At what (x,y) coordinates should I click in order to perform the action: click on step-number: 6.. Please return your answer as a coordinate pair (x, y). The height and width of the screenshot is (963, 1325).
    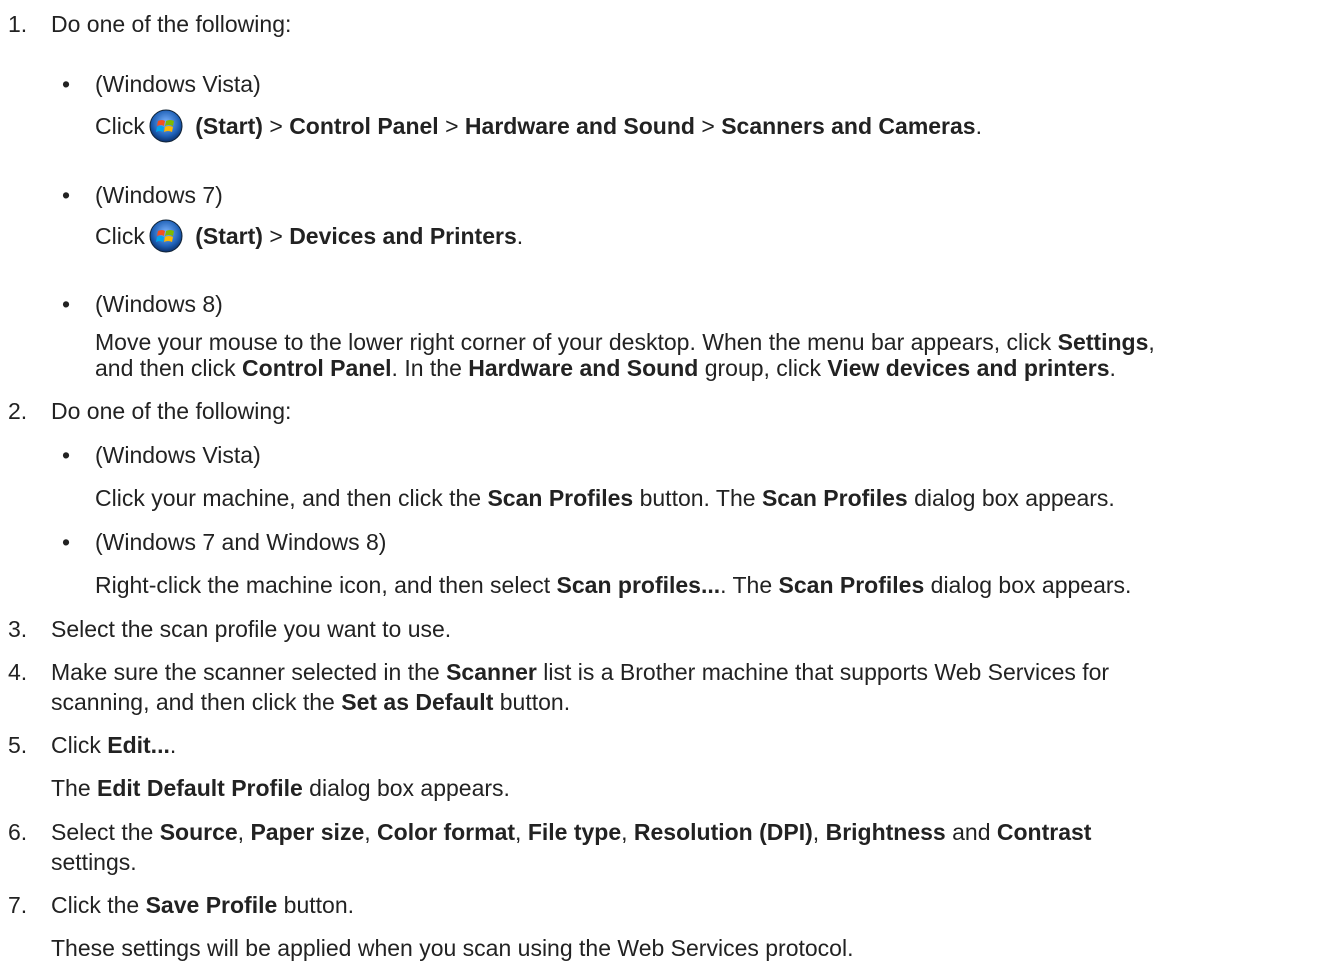
    Looking at the image, I should click on (18, 832).